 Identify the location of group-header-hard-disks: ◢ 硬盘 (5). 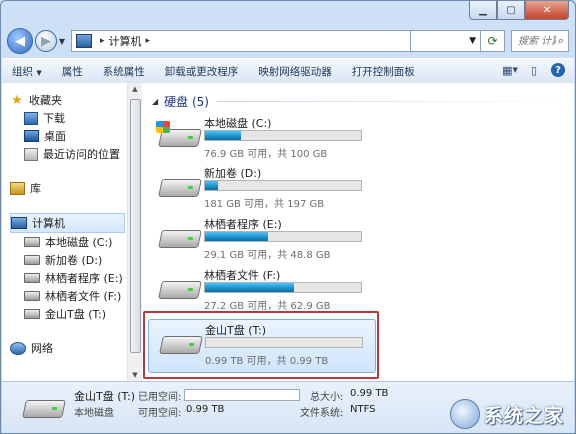
(362, 101).